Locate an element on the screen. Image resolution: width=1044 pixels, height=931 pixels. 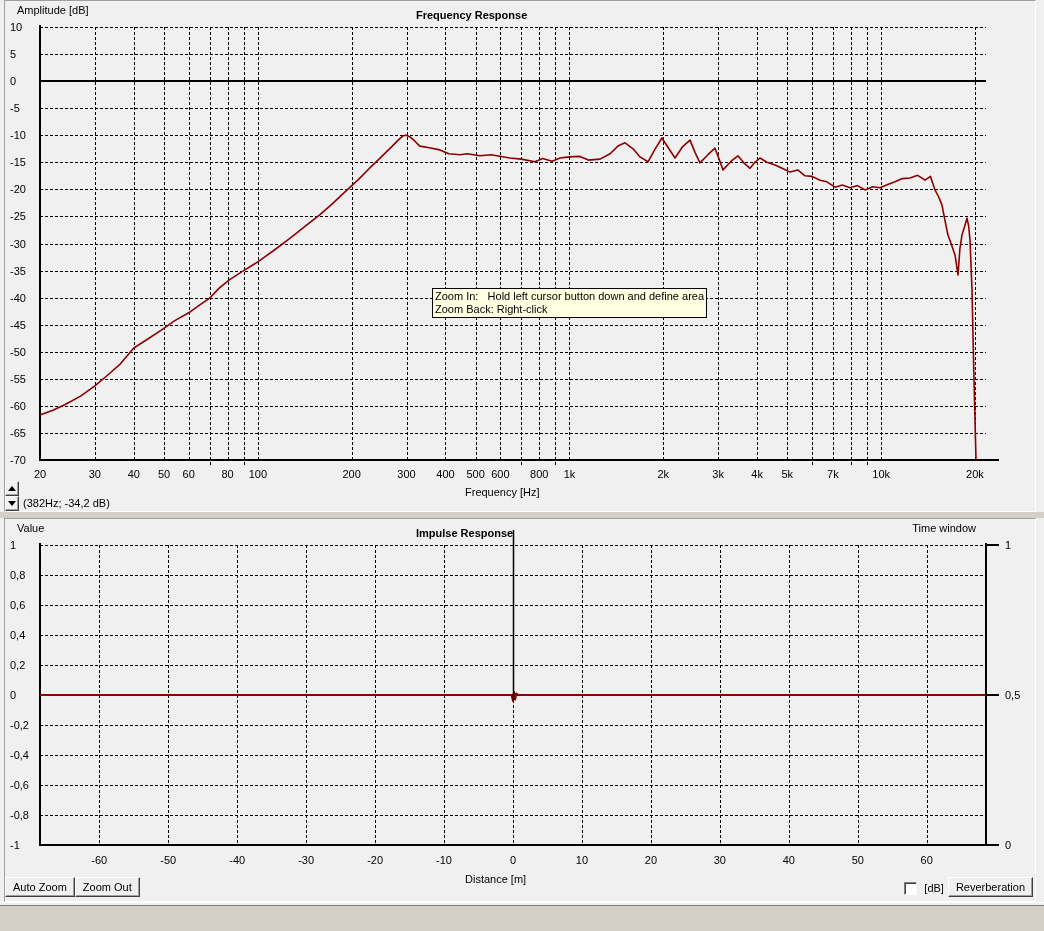
tick-label: -0,4 is located at coordinates (19, 755).